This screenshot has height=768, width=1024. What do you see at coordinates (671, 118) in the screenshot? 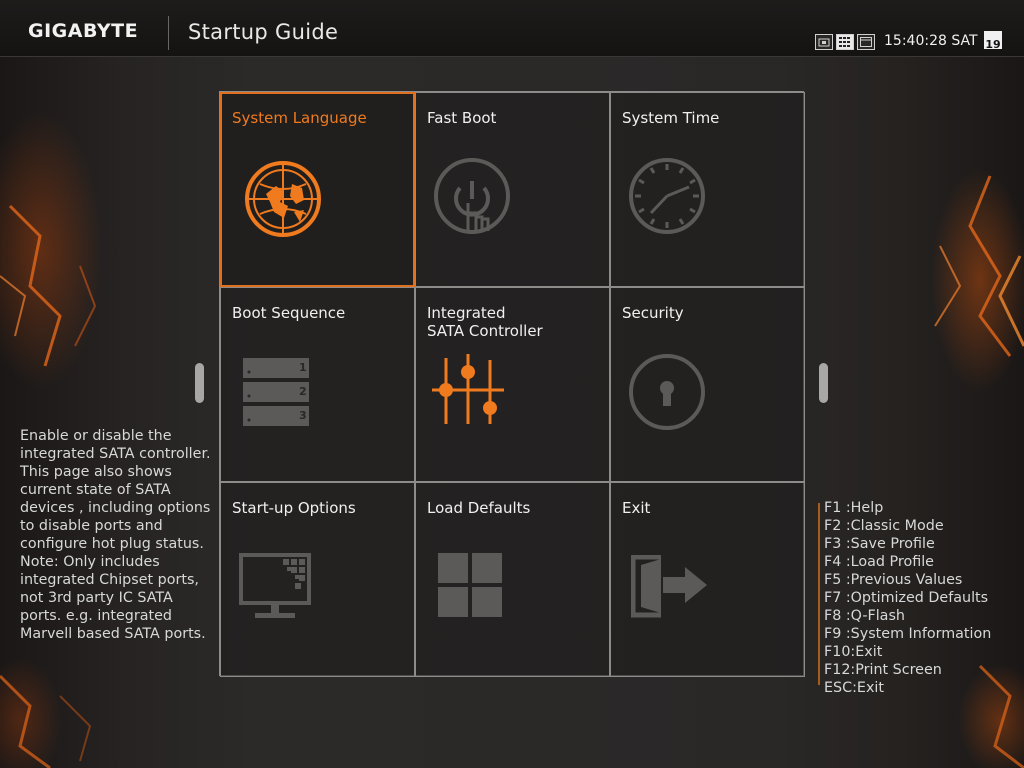
I see `tile-label: System Time` at bounding box center [671, 118].